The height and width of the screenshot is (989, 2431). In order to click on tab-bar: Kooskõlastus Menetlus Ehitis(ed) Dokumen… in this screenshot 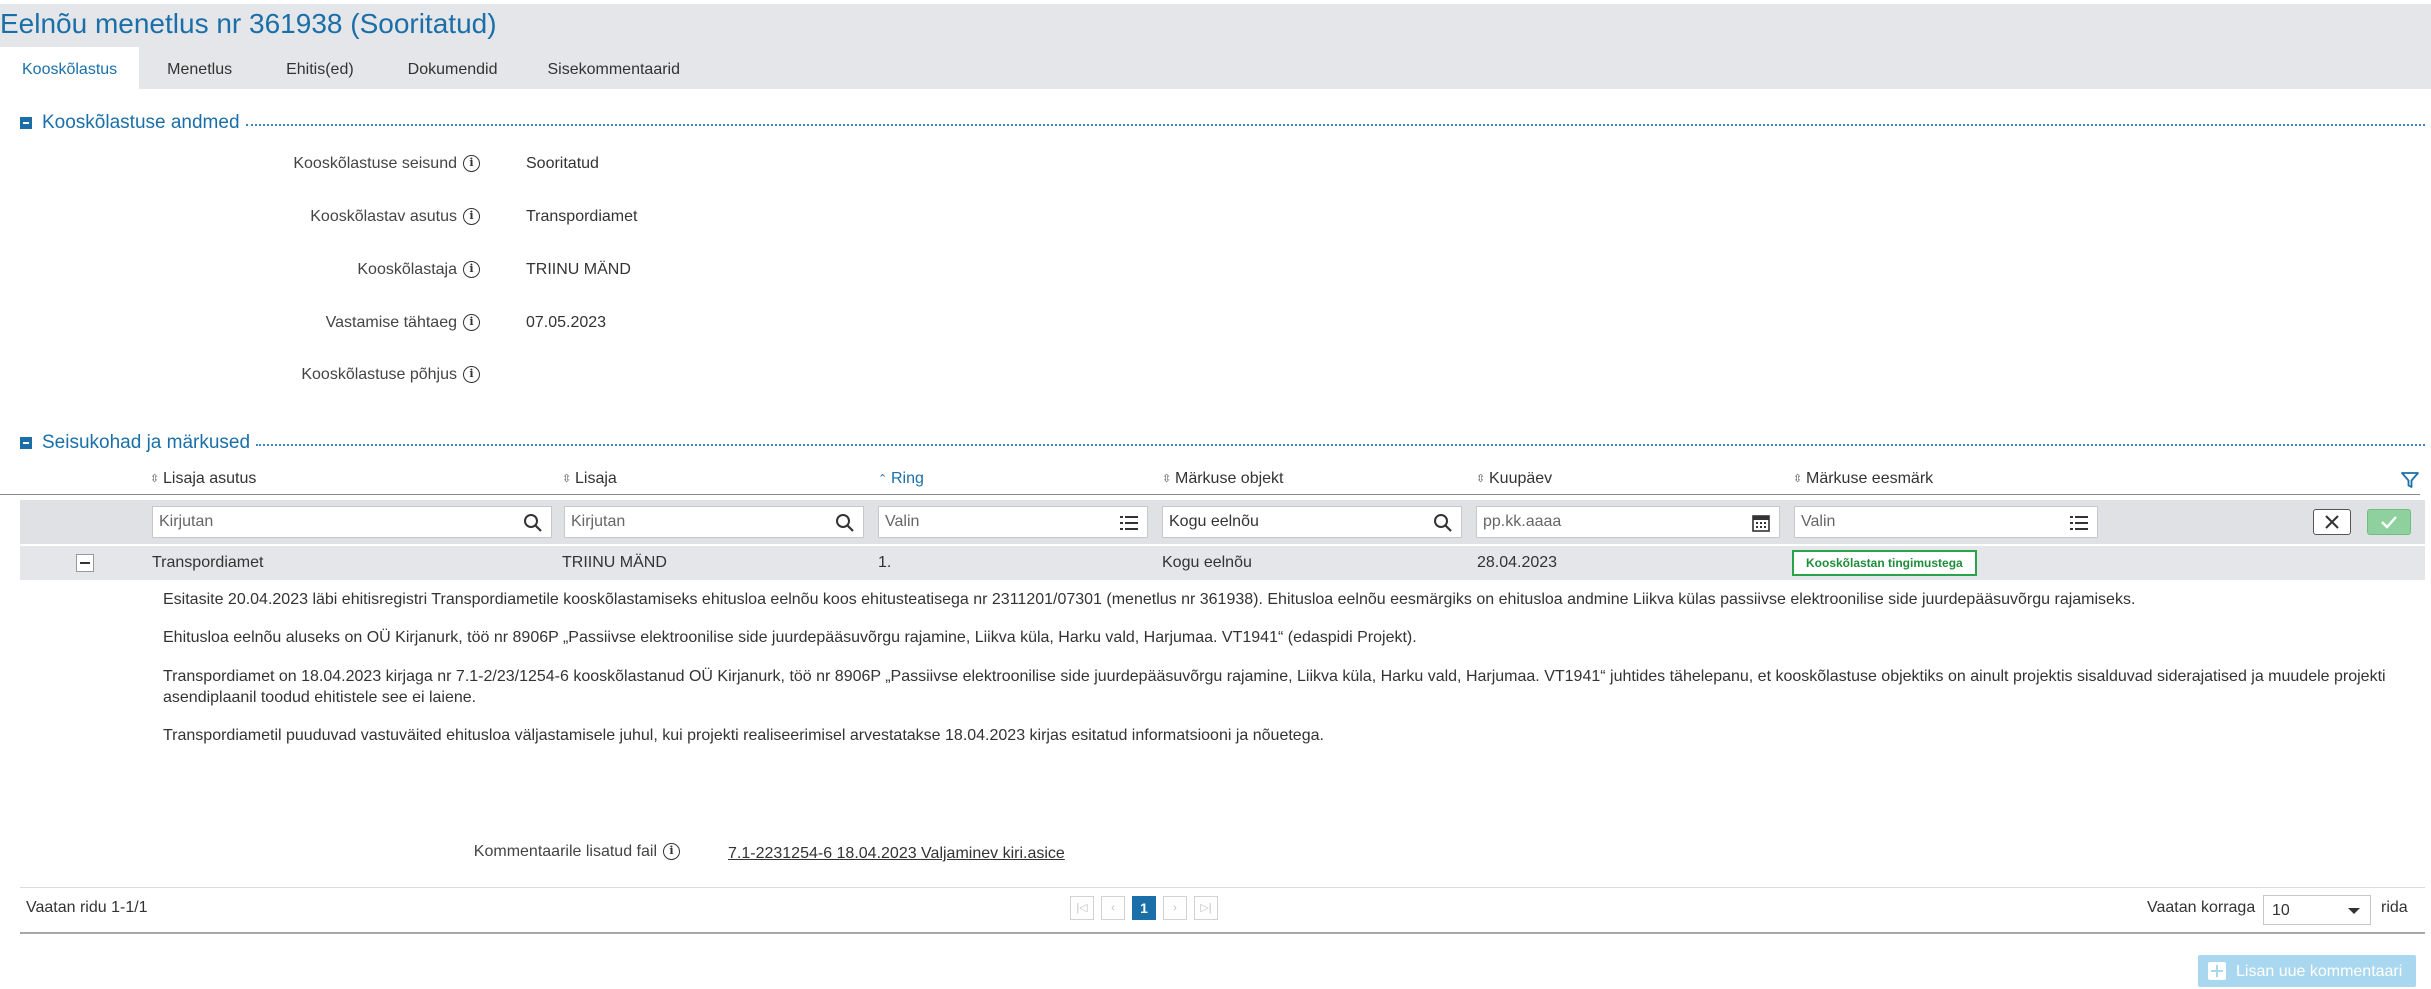, I will do `click(351, 70)`.